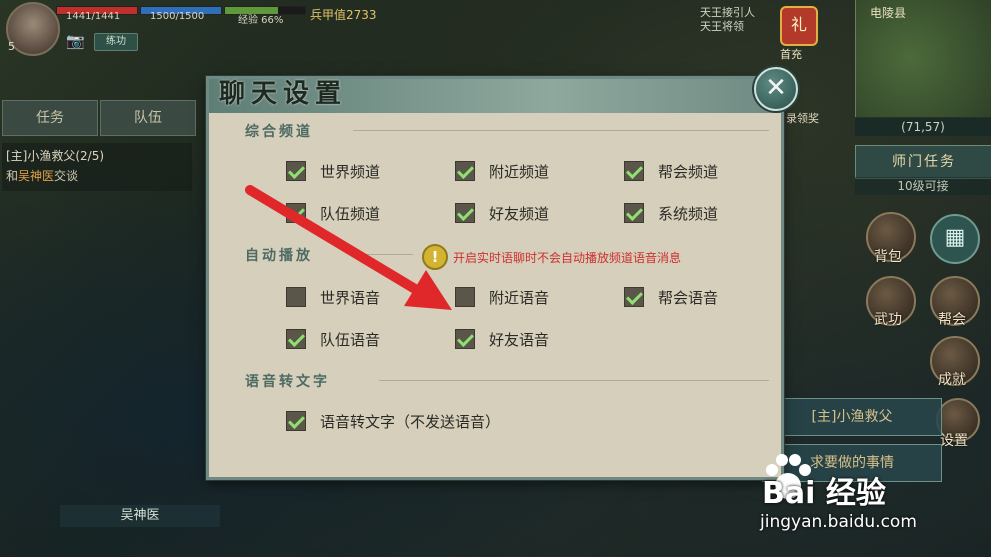  What do you see at coordinates (824, 493) in the screenshot?
I see `watermark-brand: Bai 经验` at bounding box center [824, 493].